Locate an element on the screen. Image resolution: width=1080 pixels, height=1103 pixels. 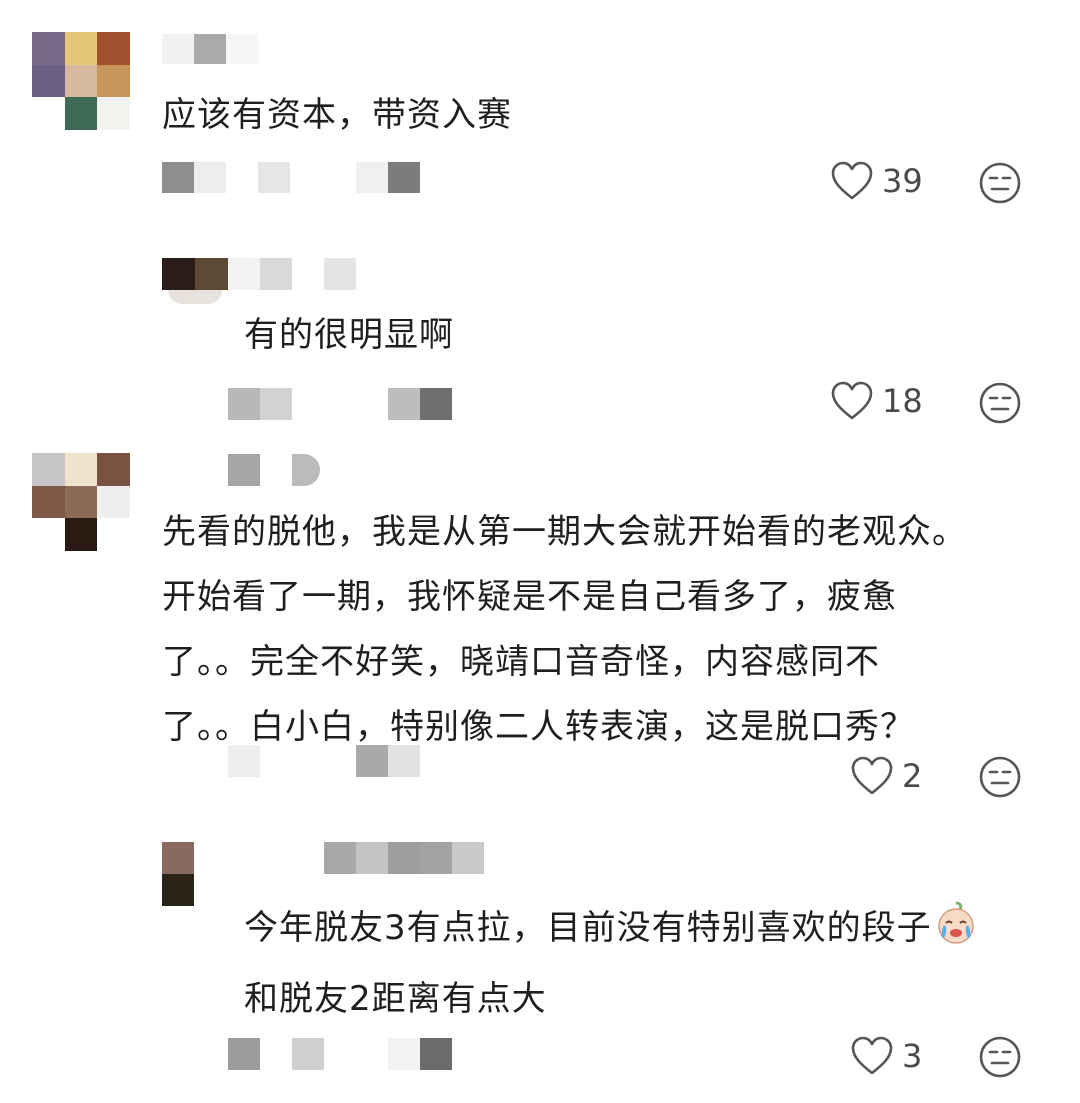
comment-line: 有的很明显啊 is located at coordinates (349, 335).